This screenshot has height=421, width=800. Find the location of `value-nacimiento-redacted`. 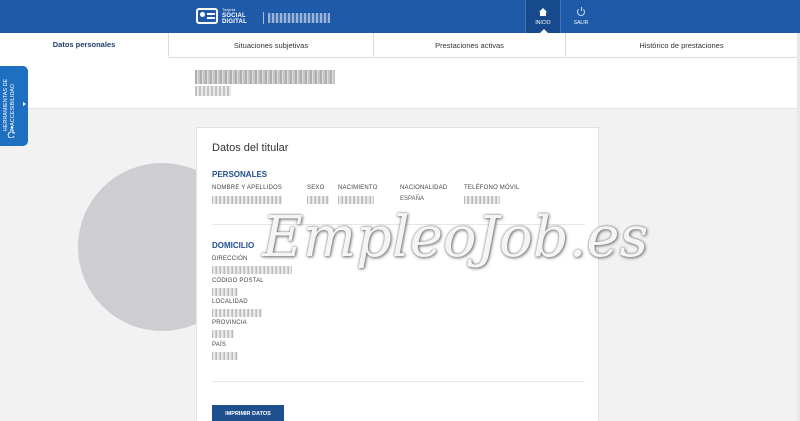

value-nacimiento-redacted is located at coordinates (356, 200).